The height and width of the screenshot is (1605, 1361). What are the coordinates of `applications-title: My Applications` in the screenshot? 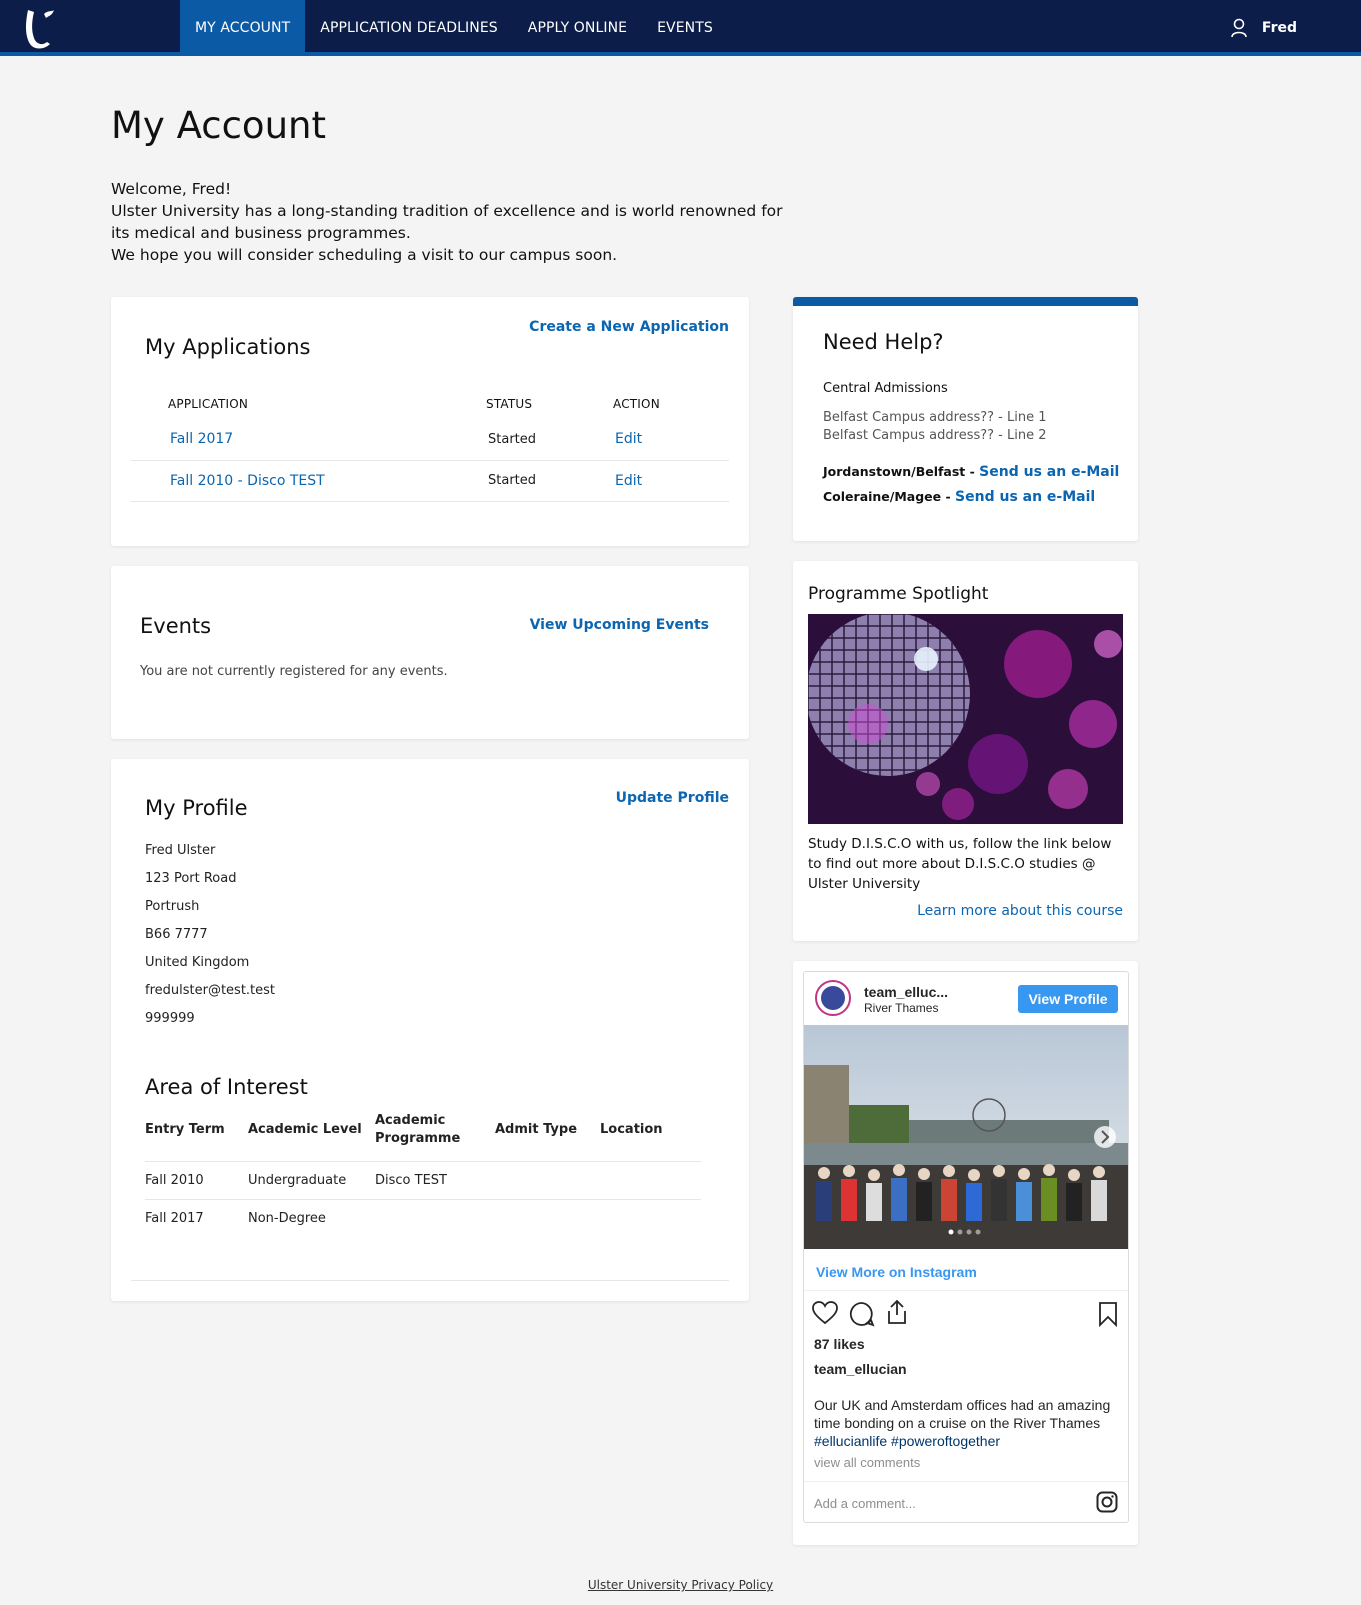 It's located at (228, 347).